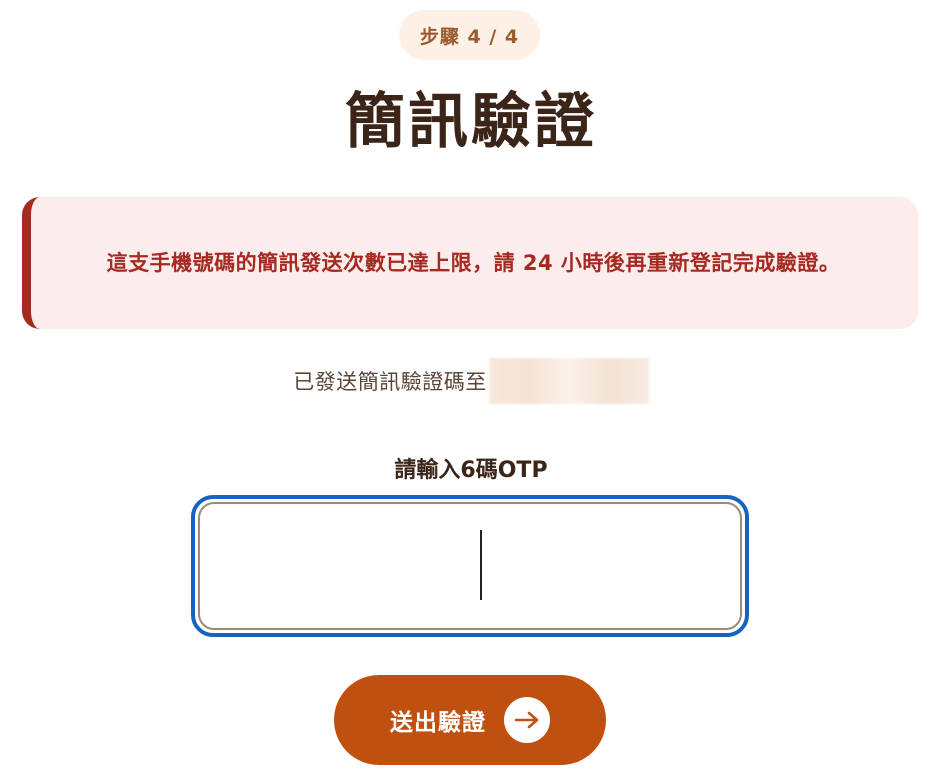 The width and height of the screenshot is (942, 777). I want to click on sms-sent-notice: 已發送簡訊驗證碼至, so click(471, 381).